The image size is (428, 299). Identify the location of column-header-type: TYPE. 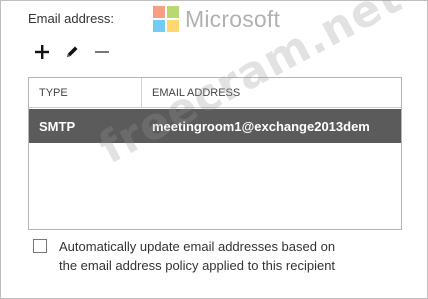
(85, 92).